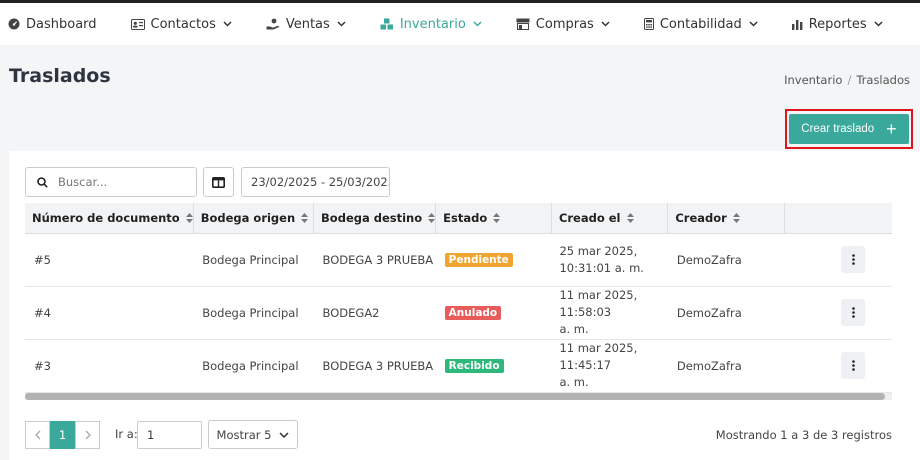  Describe the element at coordinates (478, 260) in the screenshot. I see `status-badge: Pendiente` at that location.